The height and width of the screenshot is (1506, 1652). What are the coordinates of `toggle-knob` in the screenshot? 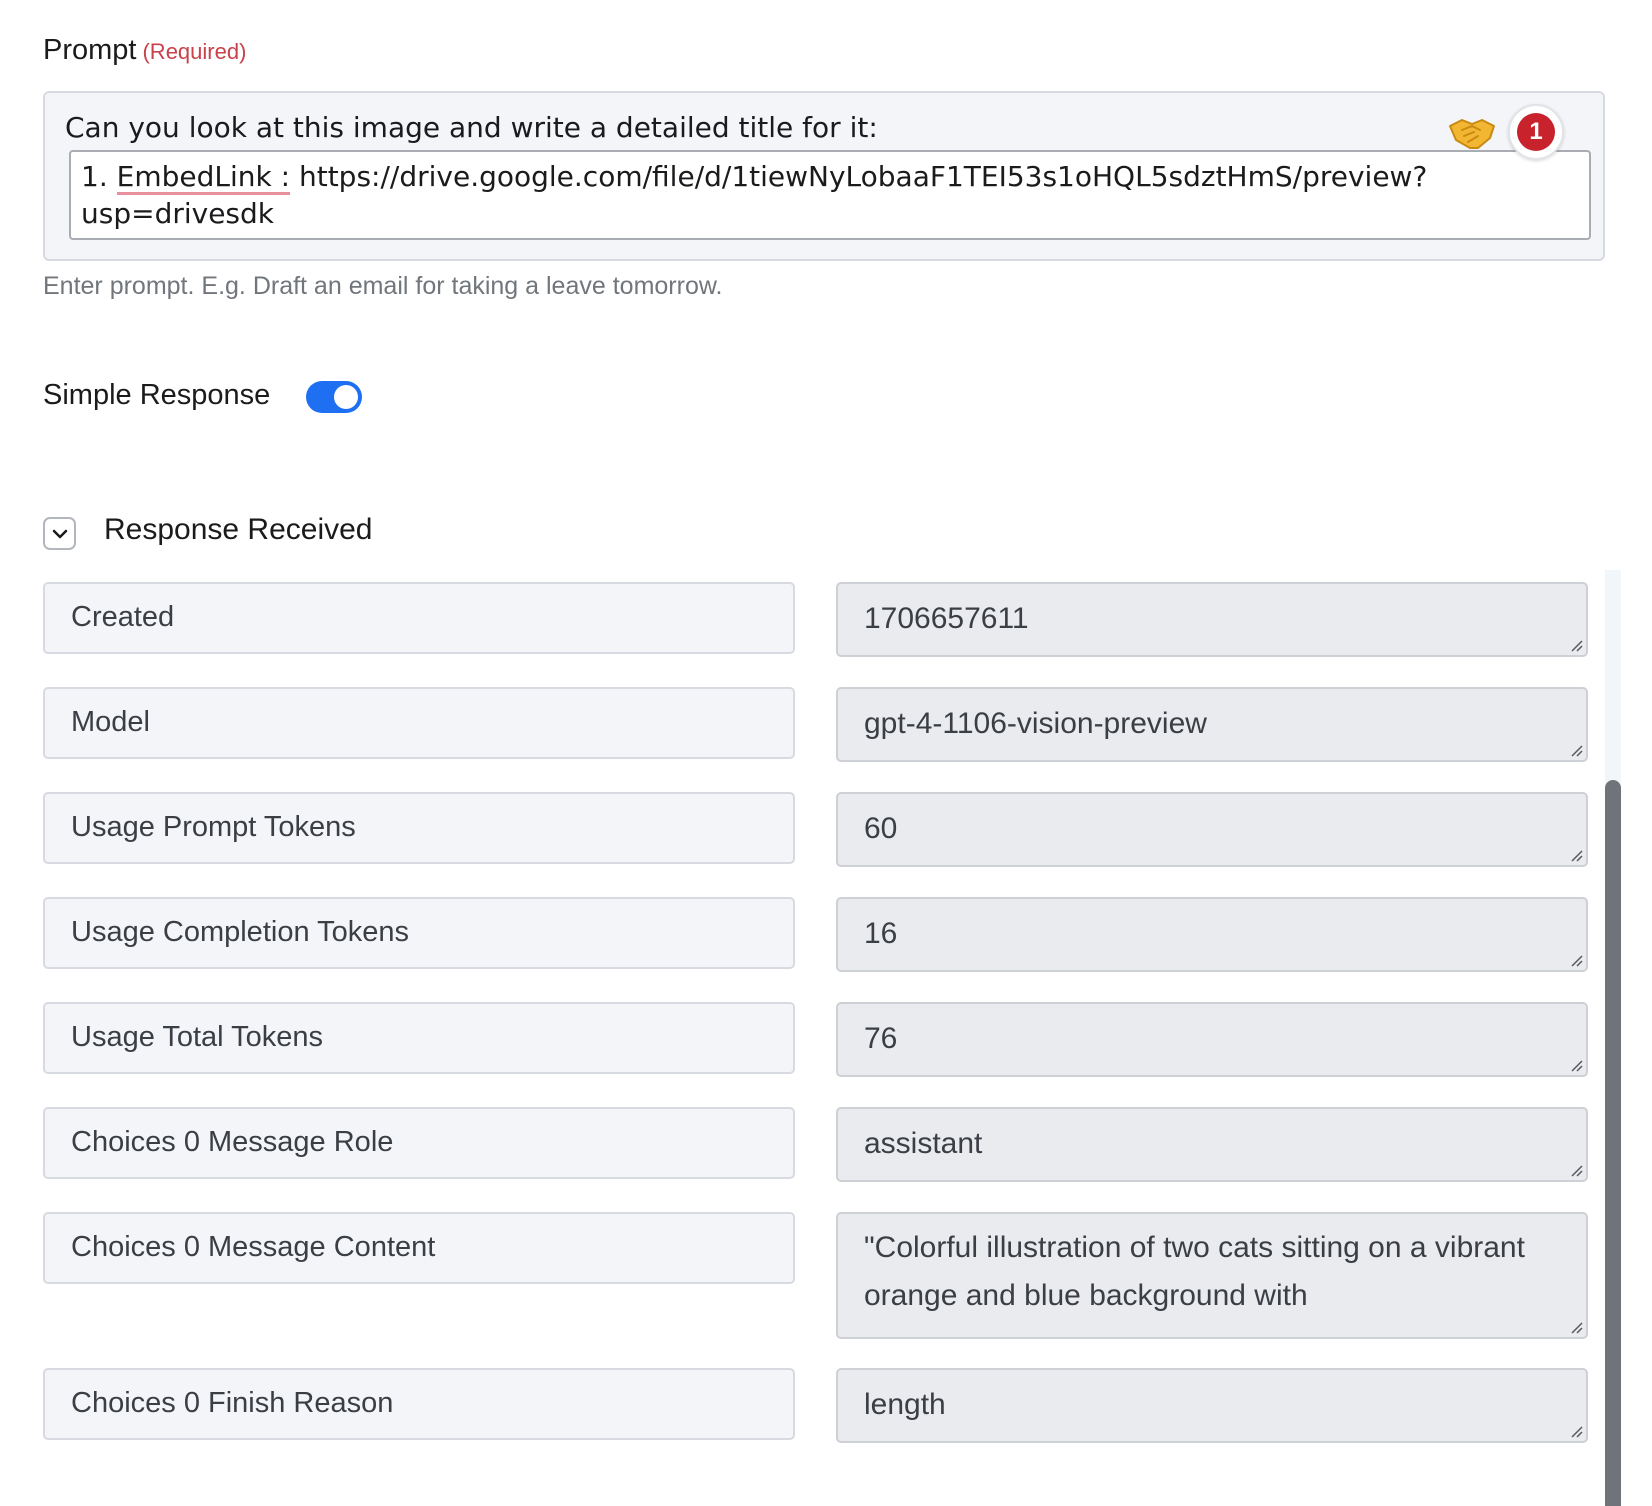 It's located at (346, 397).